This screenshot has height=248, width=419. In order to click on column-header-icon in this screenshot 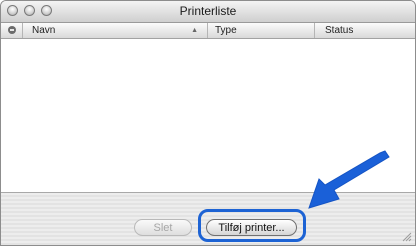, I will do `click(12, 30)`.